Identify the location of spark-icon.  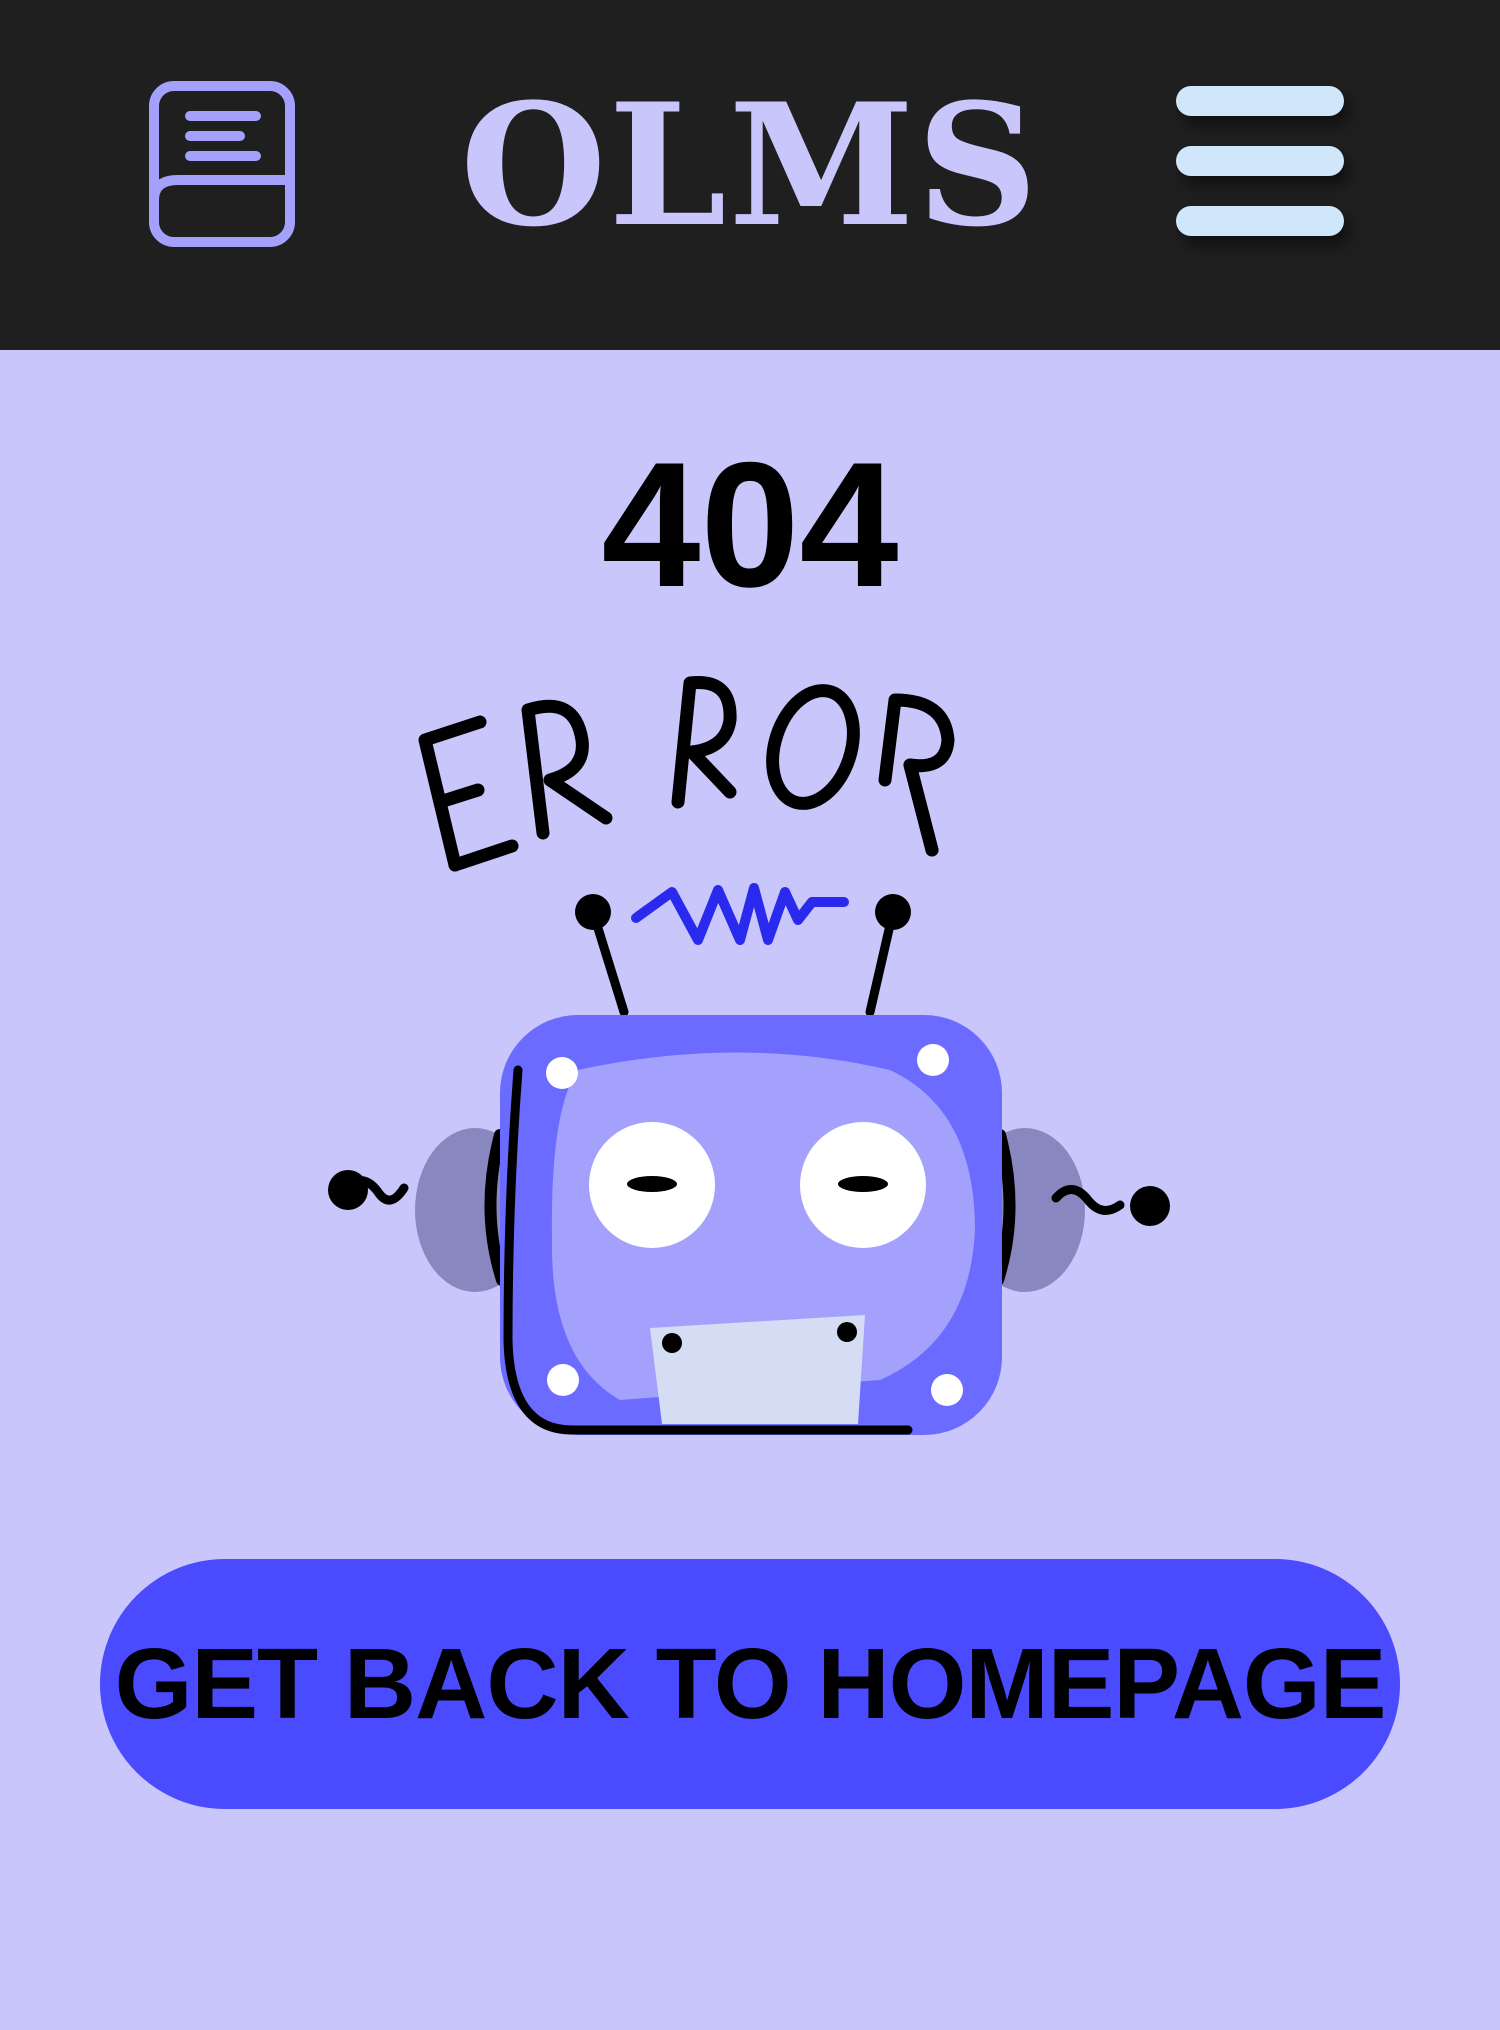
(740, 914).